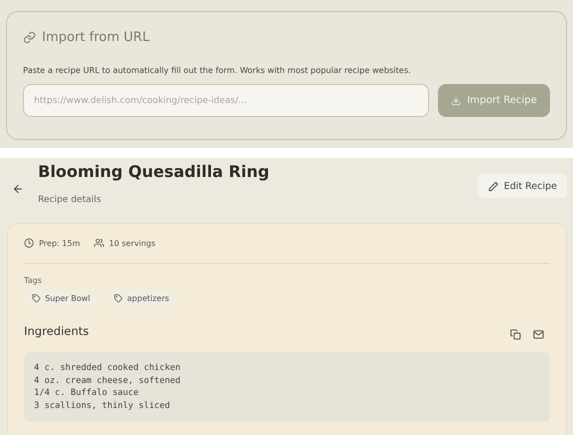  What do you see at coordinates (217, 70) in the screenshot?
I see `description: Paste a recipe URL to automatically fill out the form. Works with most popular recipe websites.` at bounding box center [217, 70].